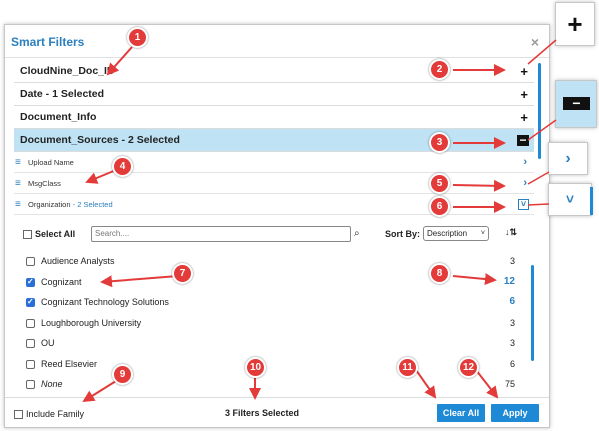 The height and width of the screenshot is (431, 599). Describe the element at coordinates (542, 52) in the screenshot. I see `connector-plus` at that location.